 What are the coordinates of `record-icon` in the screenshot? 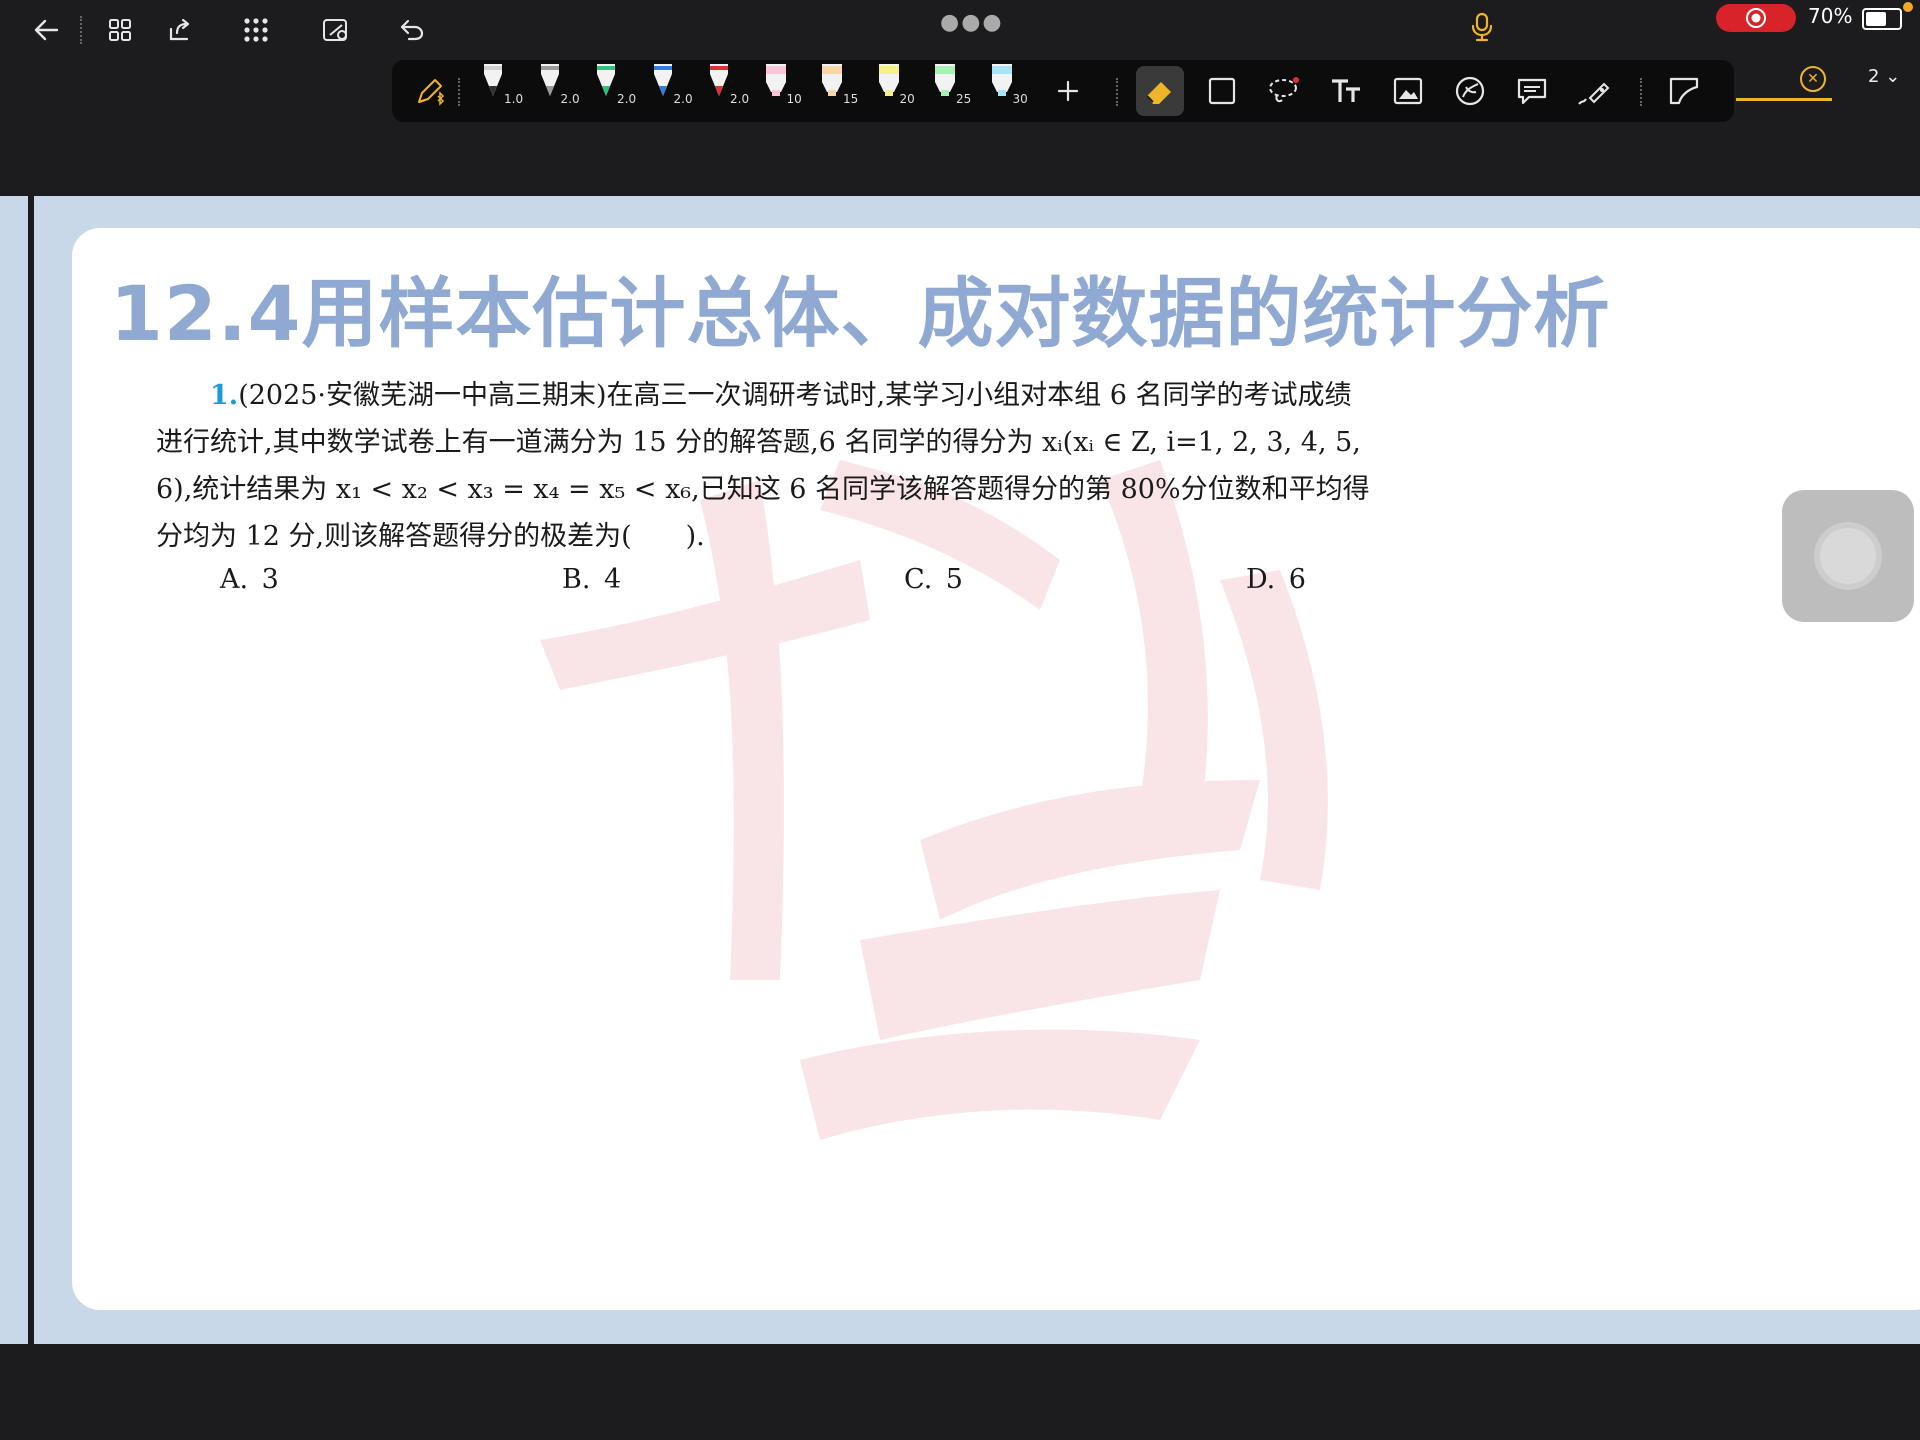 It's located at (1756, 18).